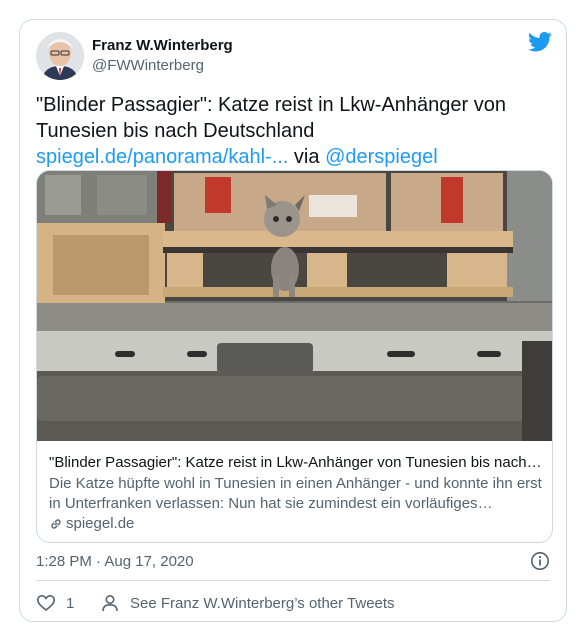 Image resolution: width=580 pixels, height=631 pixels. What do you see at coordinates (110, 603) in the screenshot?
I see `person-icon` at bounding box center [110, 603].